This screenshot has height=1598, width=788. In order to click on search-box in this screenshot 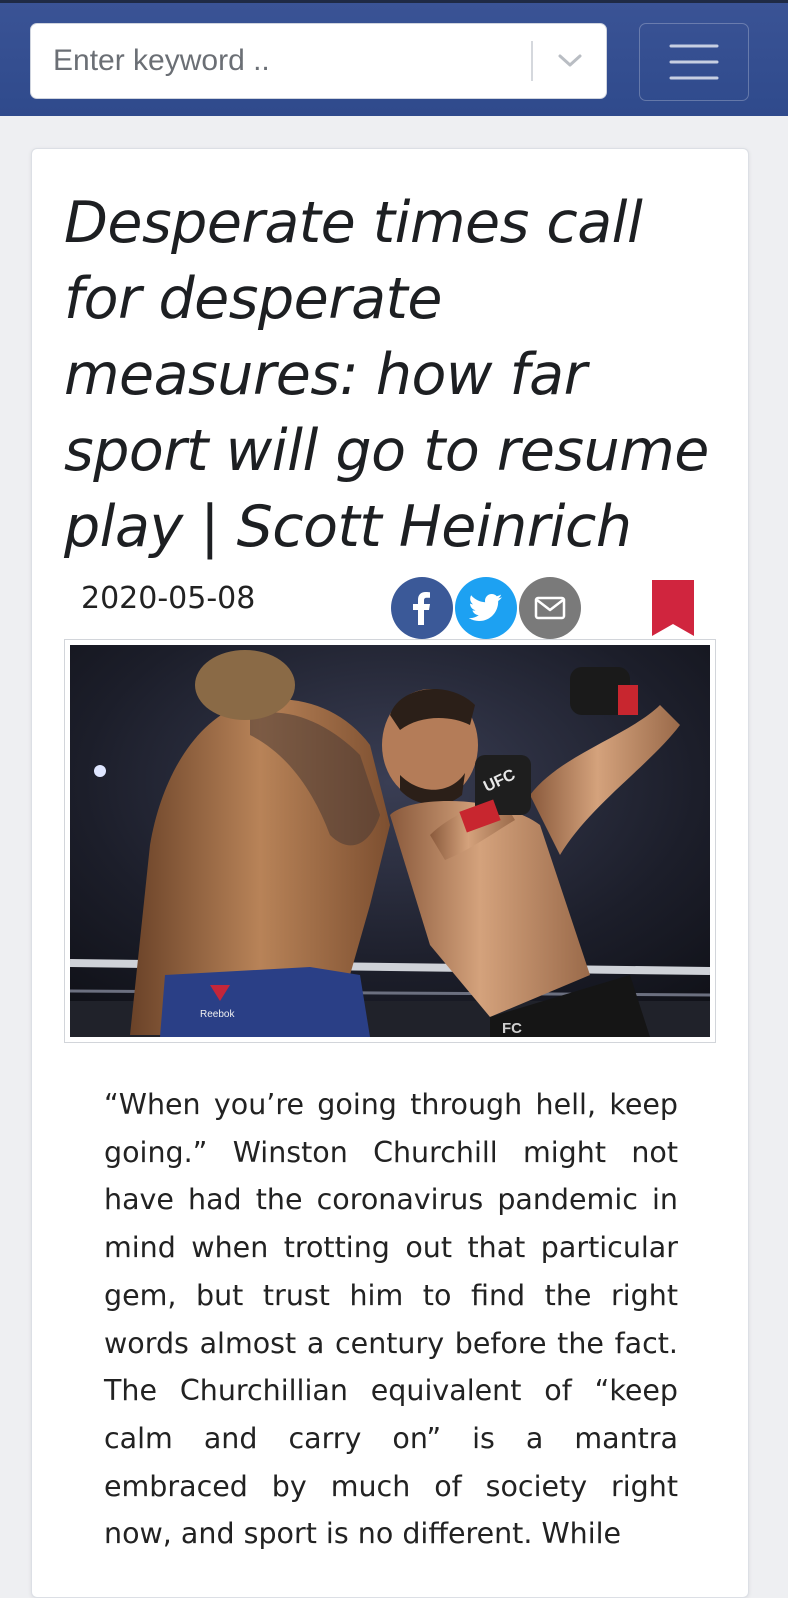, I will do `click(318, 61)`.